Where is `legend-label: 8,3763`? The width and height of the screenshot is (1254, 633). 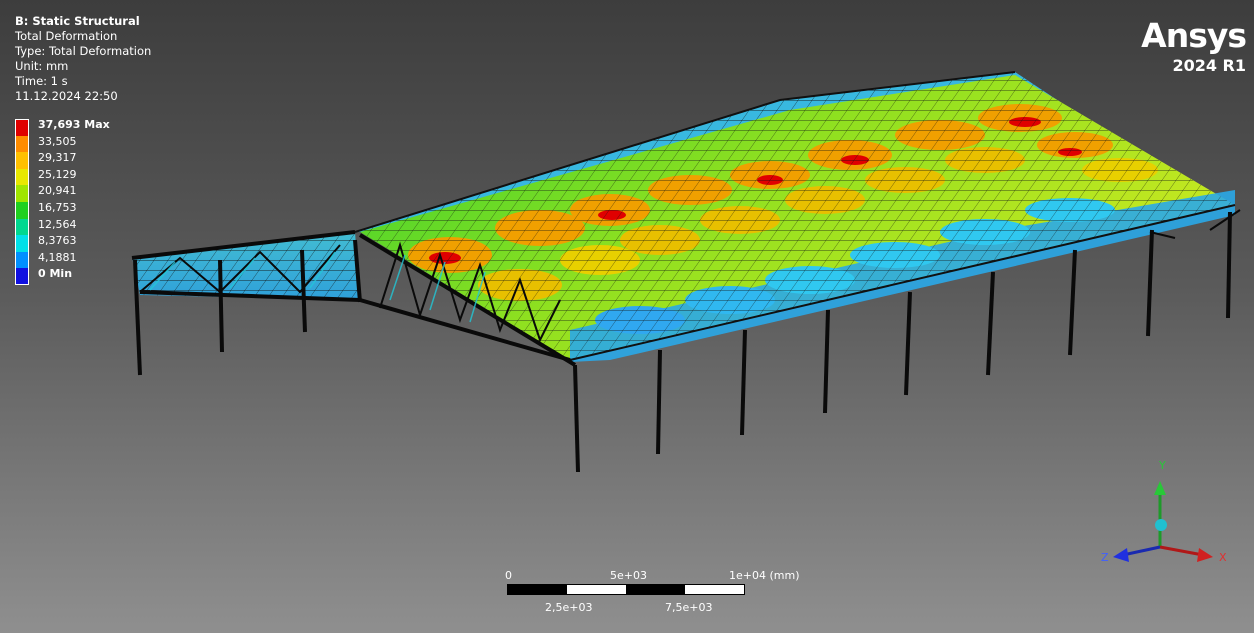 legend-label: 8,3763 is located at coordinates (57, 241).